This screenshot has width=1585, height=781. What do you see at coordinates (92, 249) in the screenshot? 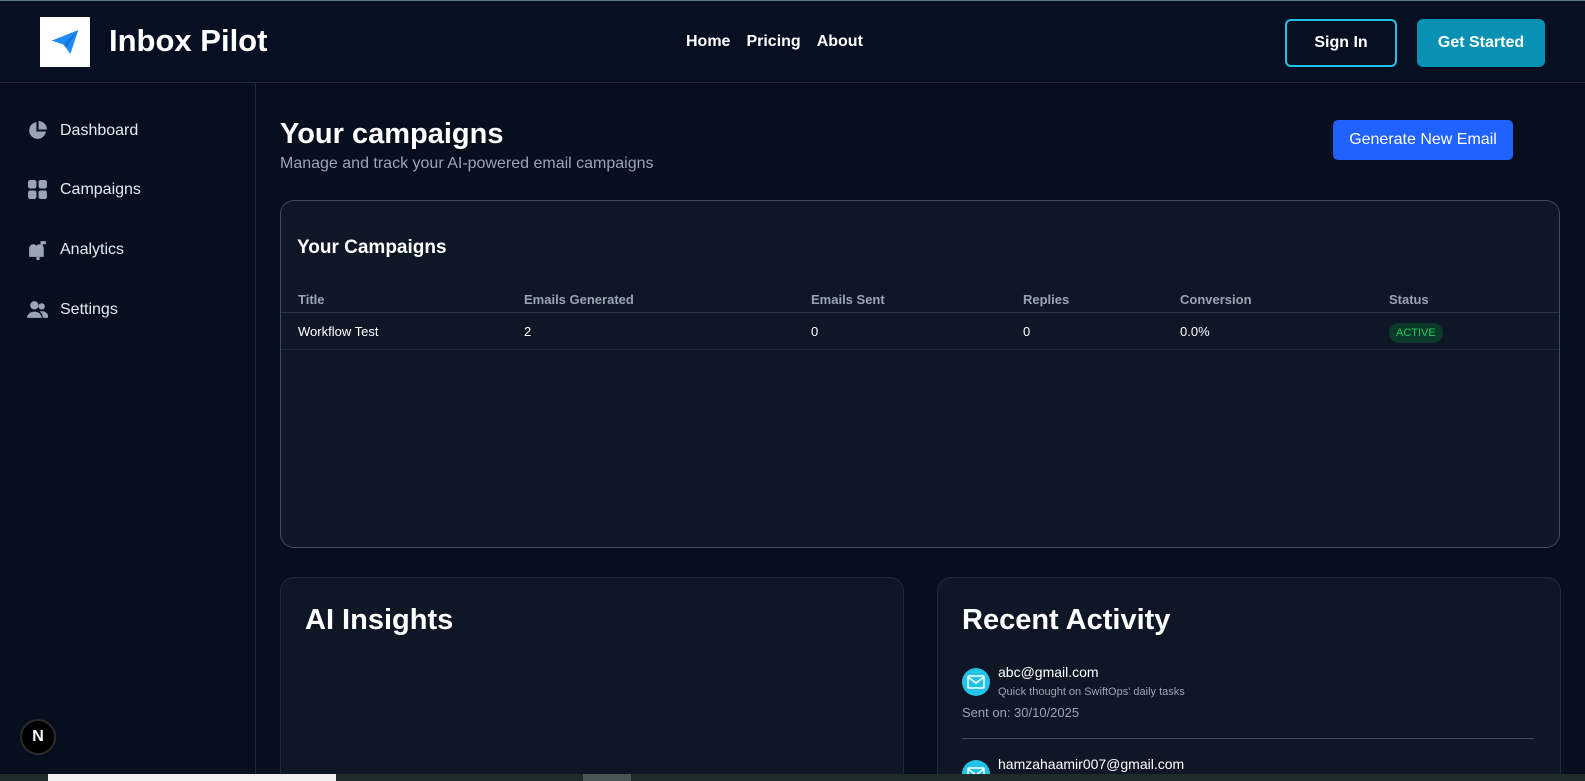
I see `sidebar-item-label: Analytics` at bounding box center [92, 249].